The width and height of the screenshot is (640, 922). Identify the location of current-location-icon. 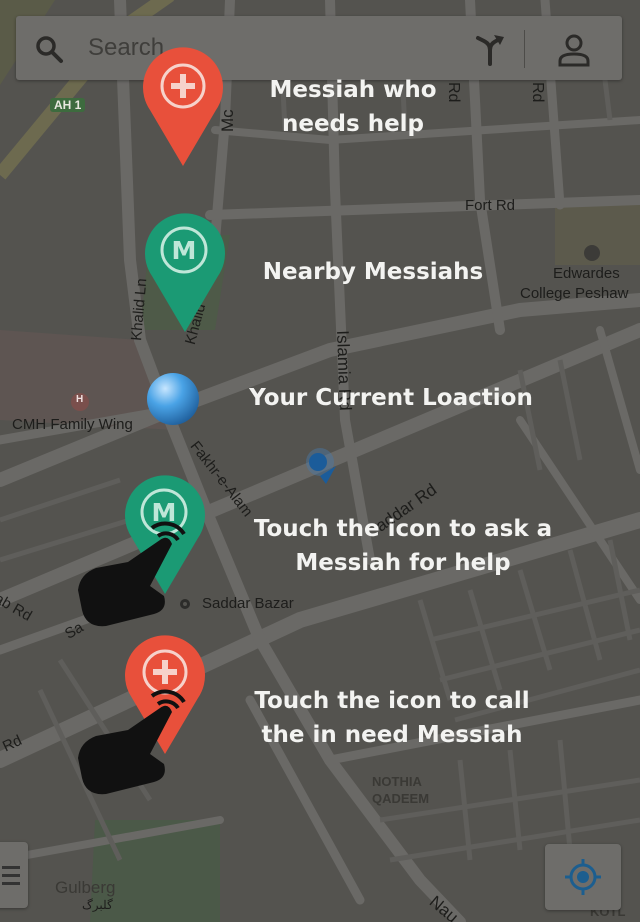
(173, 399).